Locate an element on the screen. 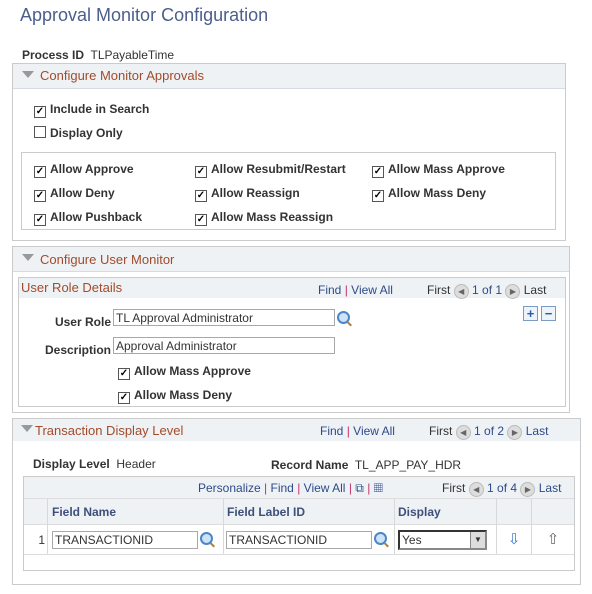 The width and height of the screenshot is (592, 594). field-label-id-input: TRANSACTIONID is located at coordinates (299, 540).